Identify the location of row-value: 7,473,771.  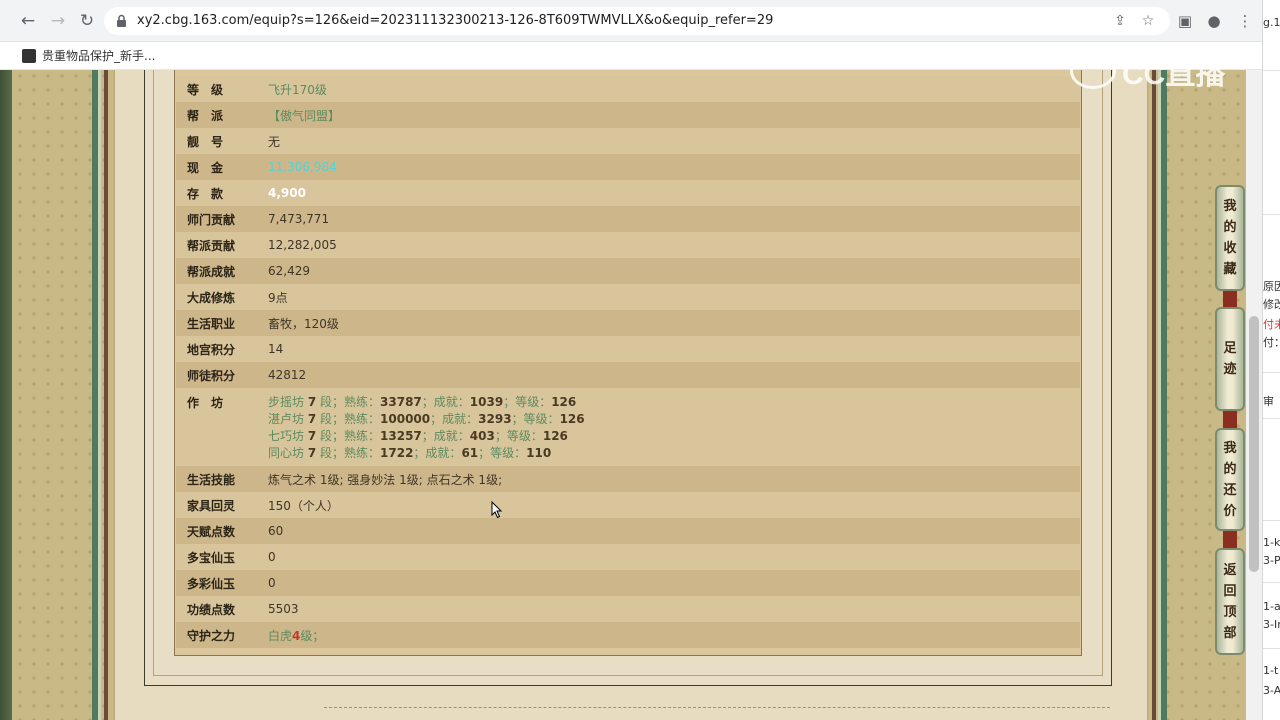
(299, 219).